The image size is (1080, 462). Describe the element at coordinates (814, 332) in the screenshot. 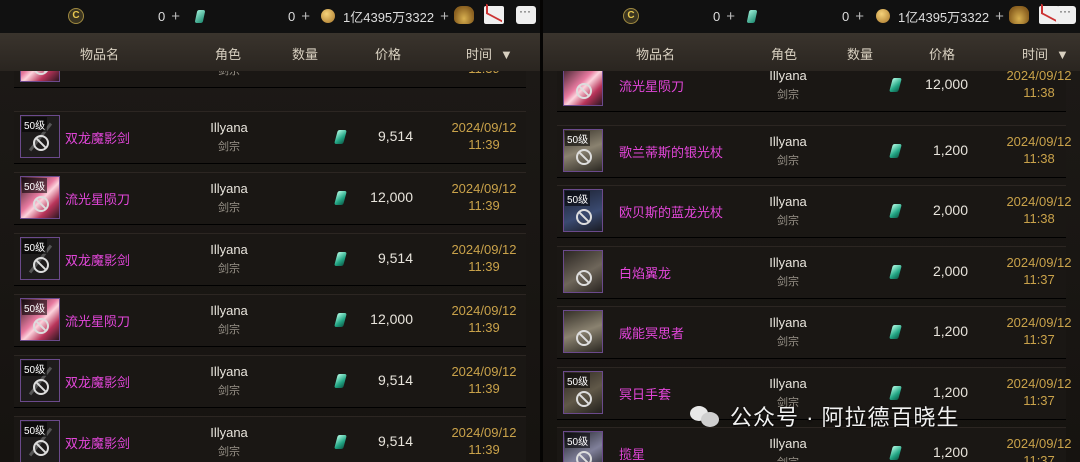

I see `listing-row: 威能冥思者 Illyana 剑宗 1,200 2024/09/12 11:37` at that location.